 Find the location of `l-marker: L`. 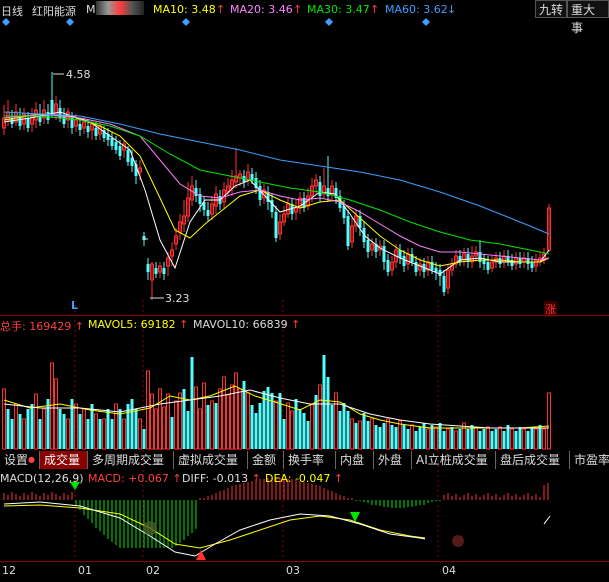

l-marker: L is located at coordinates (75, 305).